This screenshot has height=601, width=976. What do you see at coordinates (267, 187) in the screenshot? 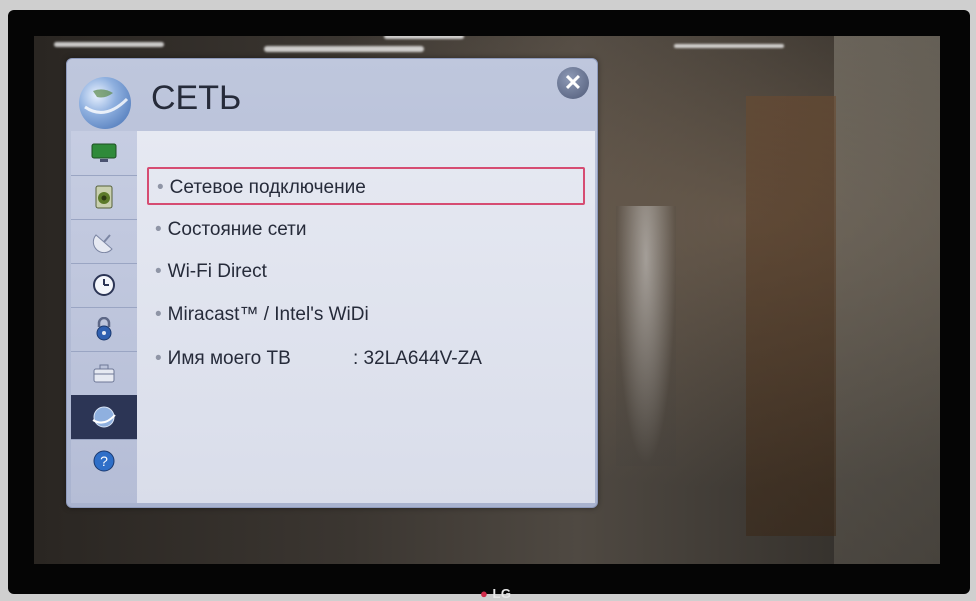
I see `menu-item-label: Сетевое подключение` at bounding box center [267, 187].